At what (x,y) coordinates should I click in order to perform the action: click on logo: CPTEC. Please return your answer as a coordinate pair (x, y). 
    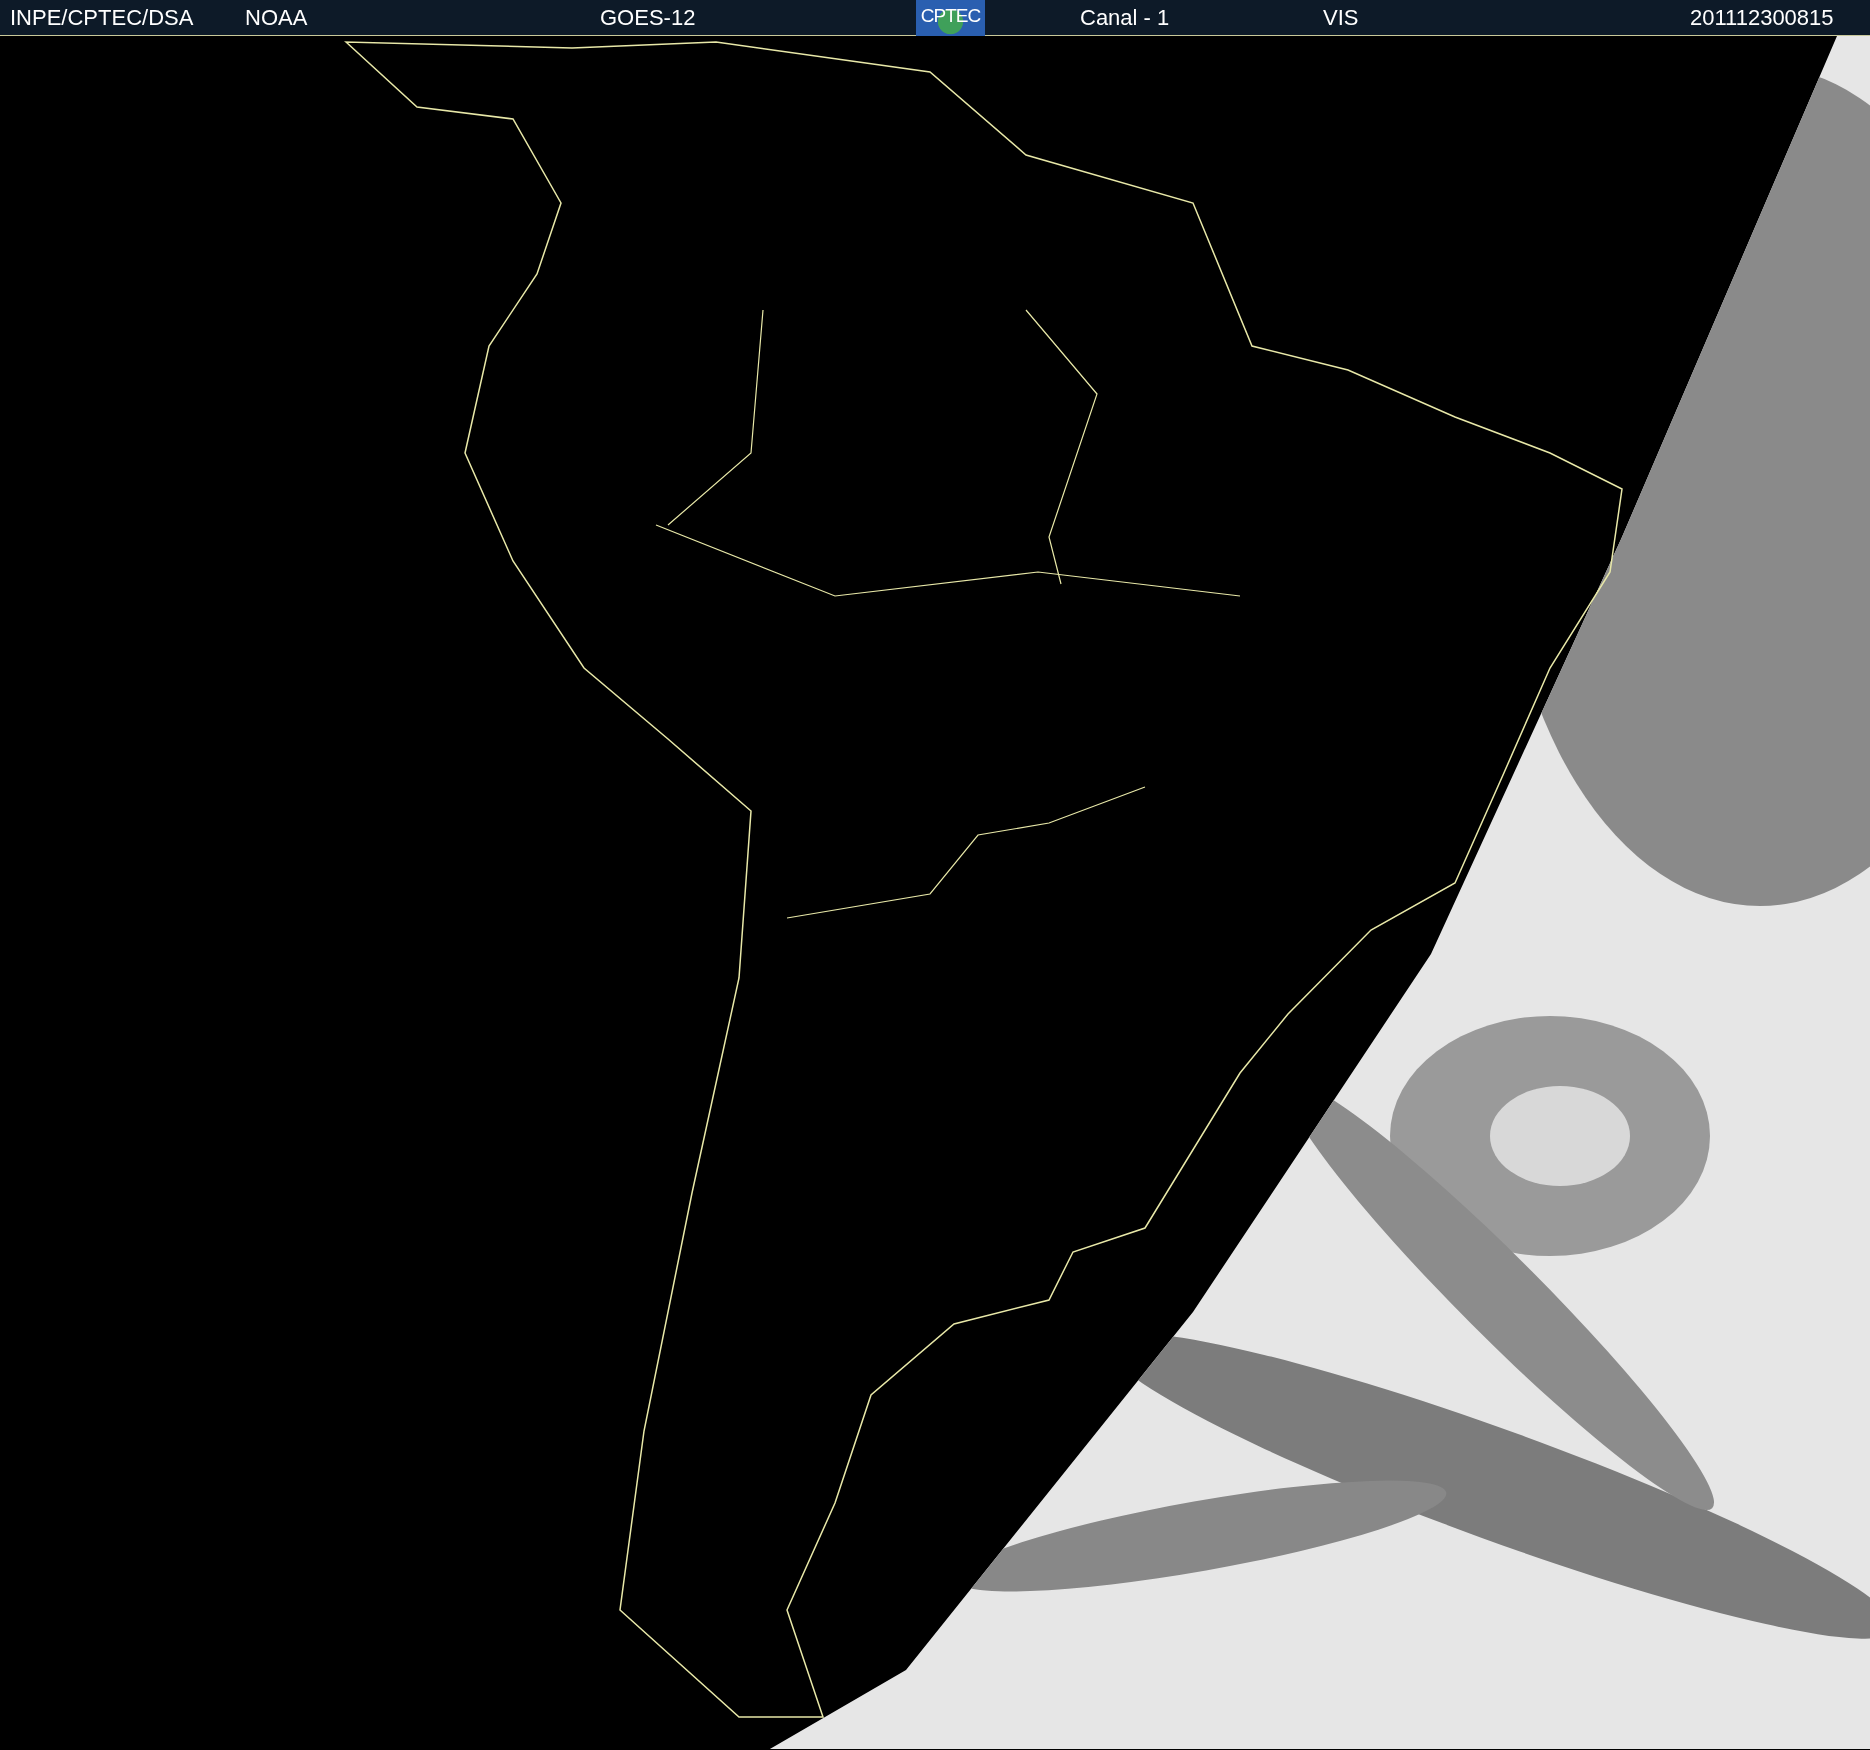
    Looking at the image, I should click on (950, 18).